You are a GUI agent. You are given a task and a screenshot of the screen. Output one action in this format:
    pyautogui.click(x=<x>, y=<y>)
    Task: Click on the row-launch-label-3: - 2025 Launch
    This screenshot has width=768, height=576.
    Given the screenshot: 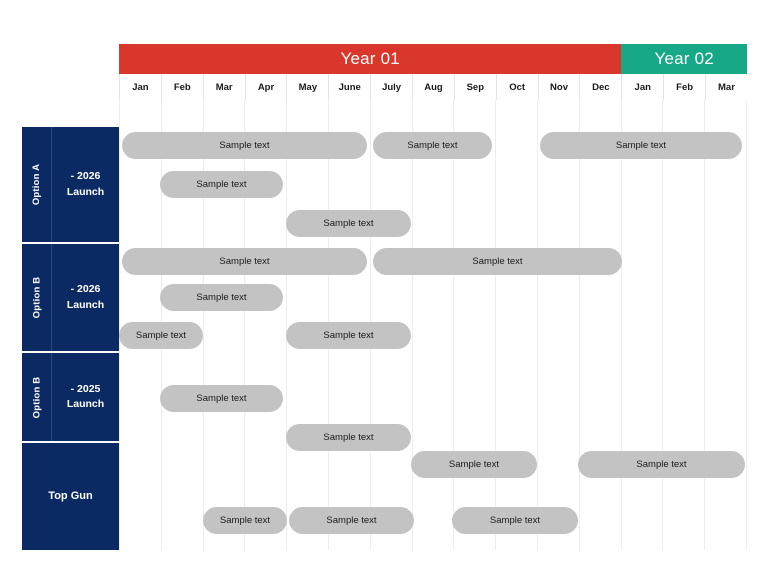 What is the action you would take?
    pyautogui.click(x=85, y=397)
    